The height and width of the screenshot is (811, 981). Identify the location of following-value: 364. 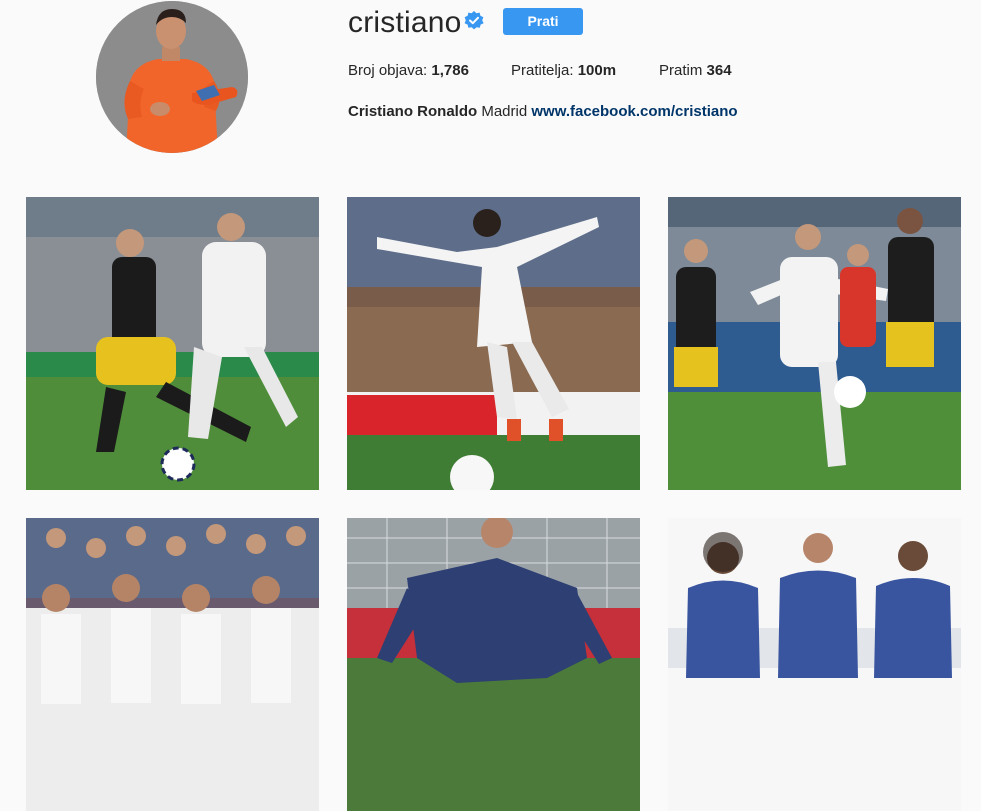
(719, 70).